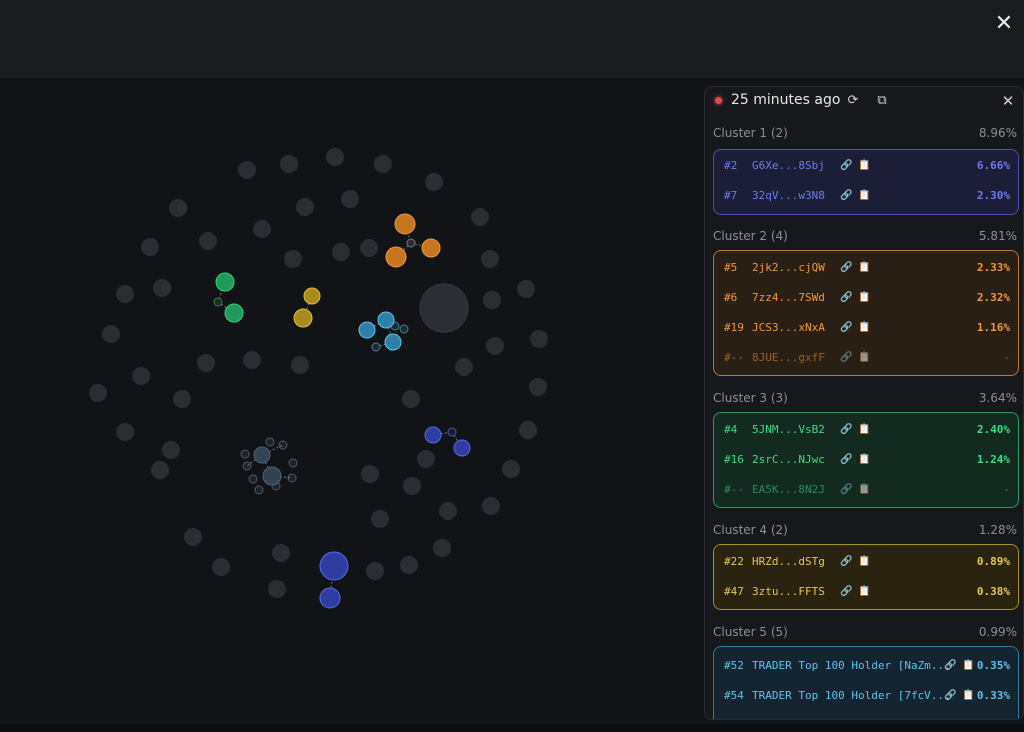 Image resolution: width=1024 pixels, height=732 pixels. Describe the element at coordinates (788, 591) in the screenshot. I see `holder-address: 3ztu...FFTS` at that location.